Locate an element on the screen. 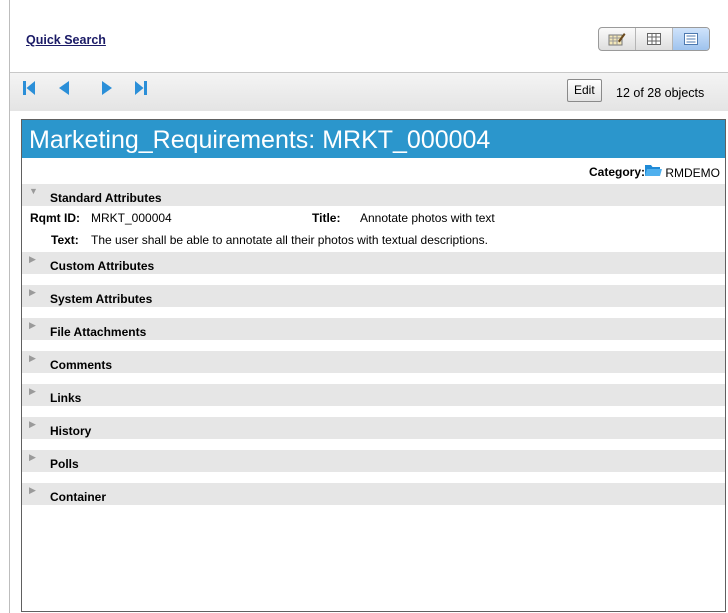  folder-icon is located at coordinates (653, 170).